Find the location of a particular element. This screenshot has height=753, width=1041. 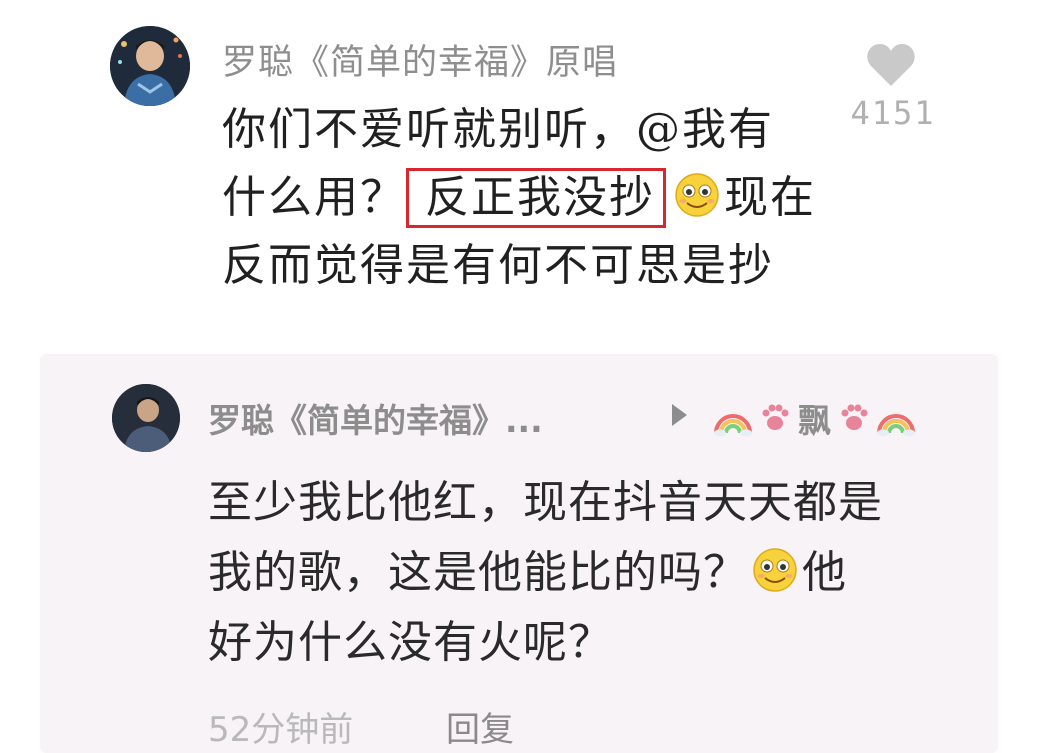

comment-line-2-prefix: 什么用？ is located at coordinates (314, 197).